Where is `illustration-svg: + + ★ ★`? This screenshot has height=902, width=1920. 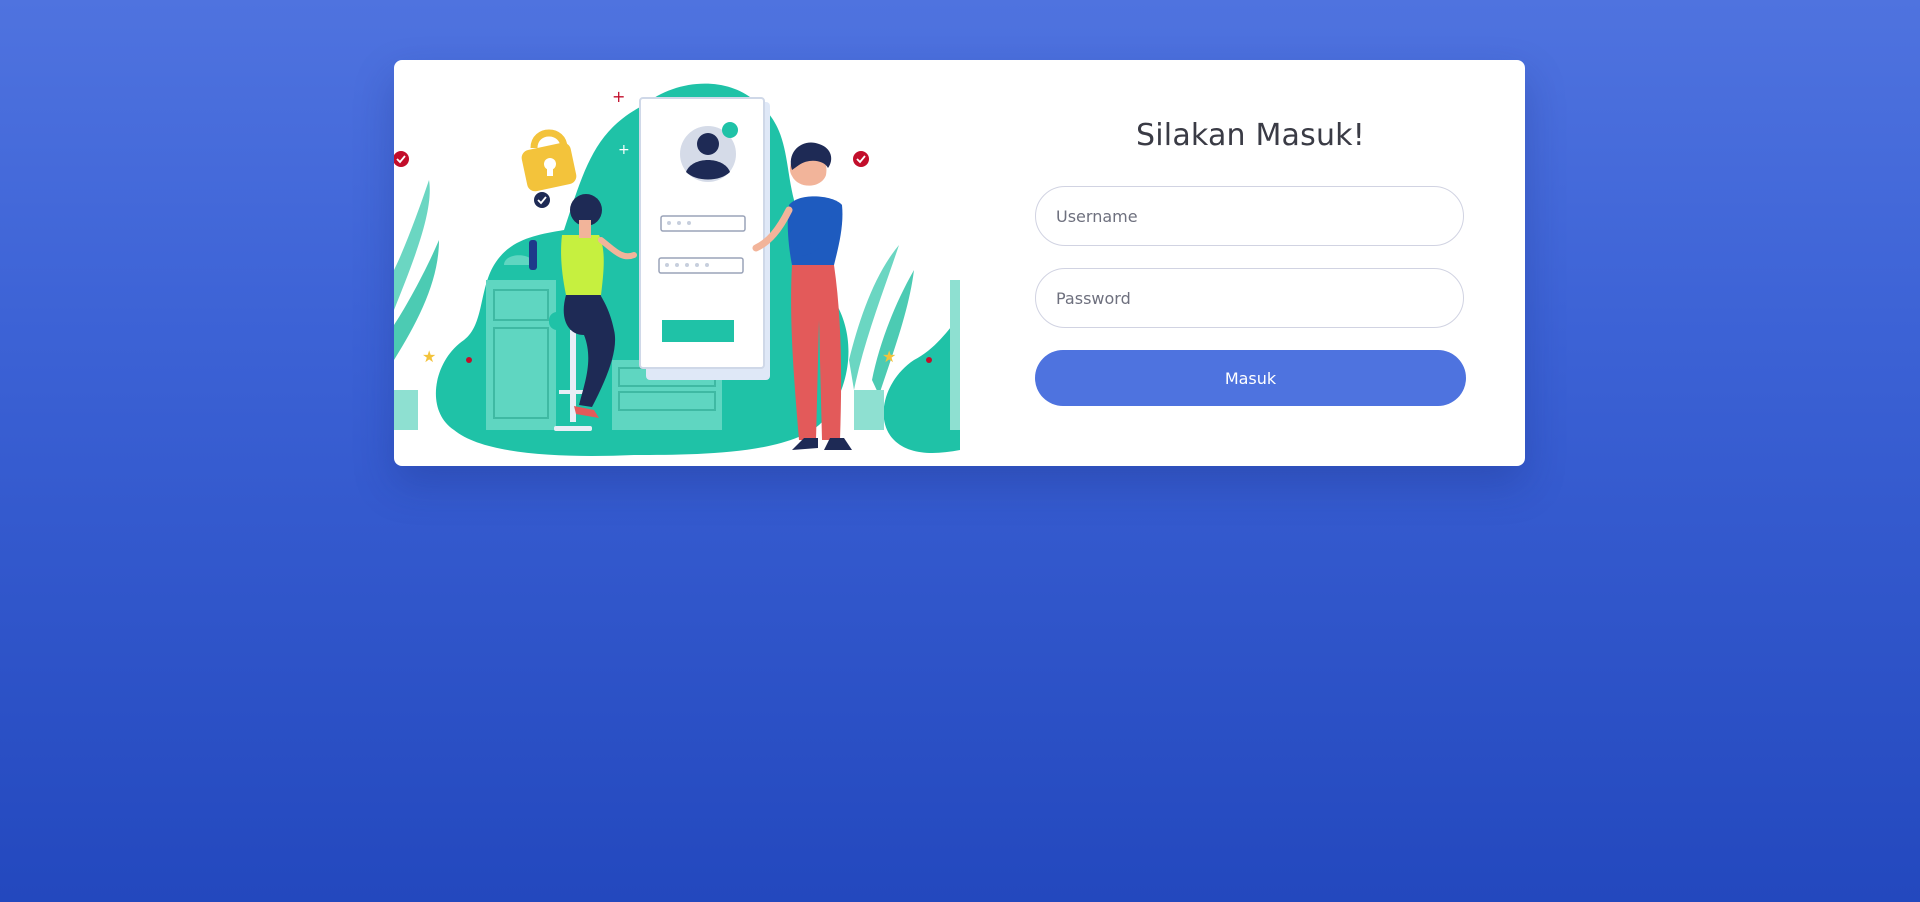
illustration-svg: + + ★ ★ is located at coordinates (677, 266).